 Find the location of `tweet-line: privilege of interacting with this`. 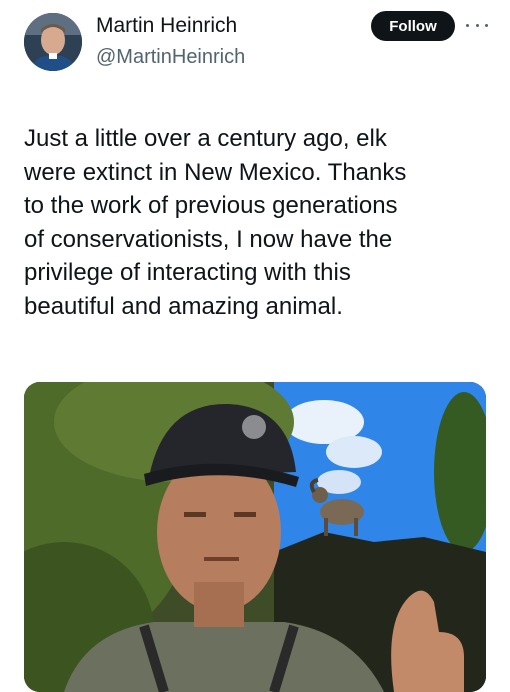

tweet-line: privilege of interacting with this is located at coordinates (187, 272).